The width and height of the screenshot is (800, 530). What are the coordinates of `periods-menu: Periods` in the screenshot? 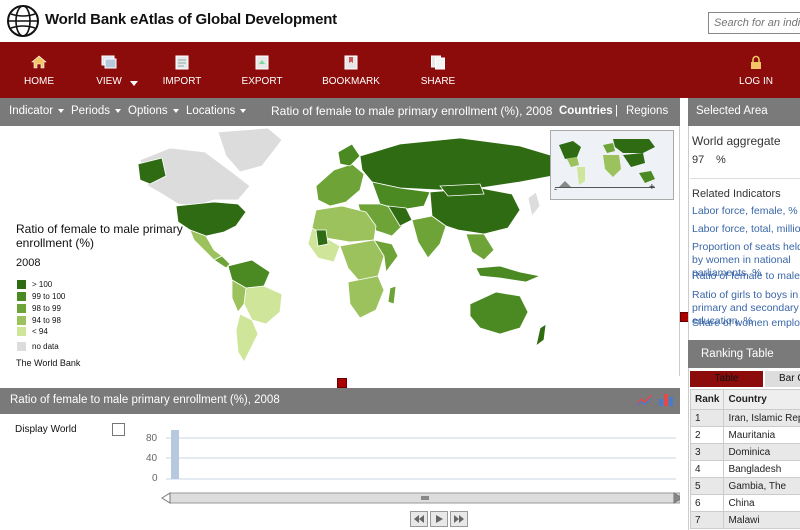 It's located at (96, 111).